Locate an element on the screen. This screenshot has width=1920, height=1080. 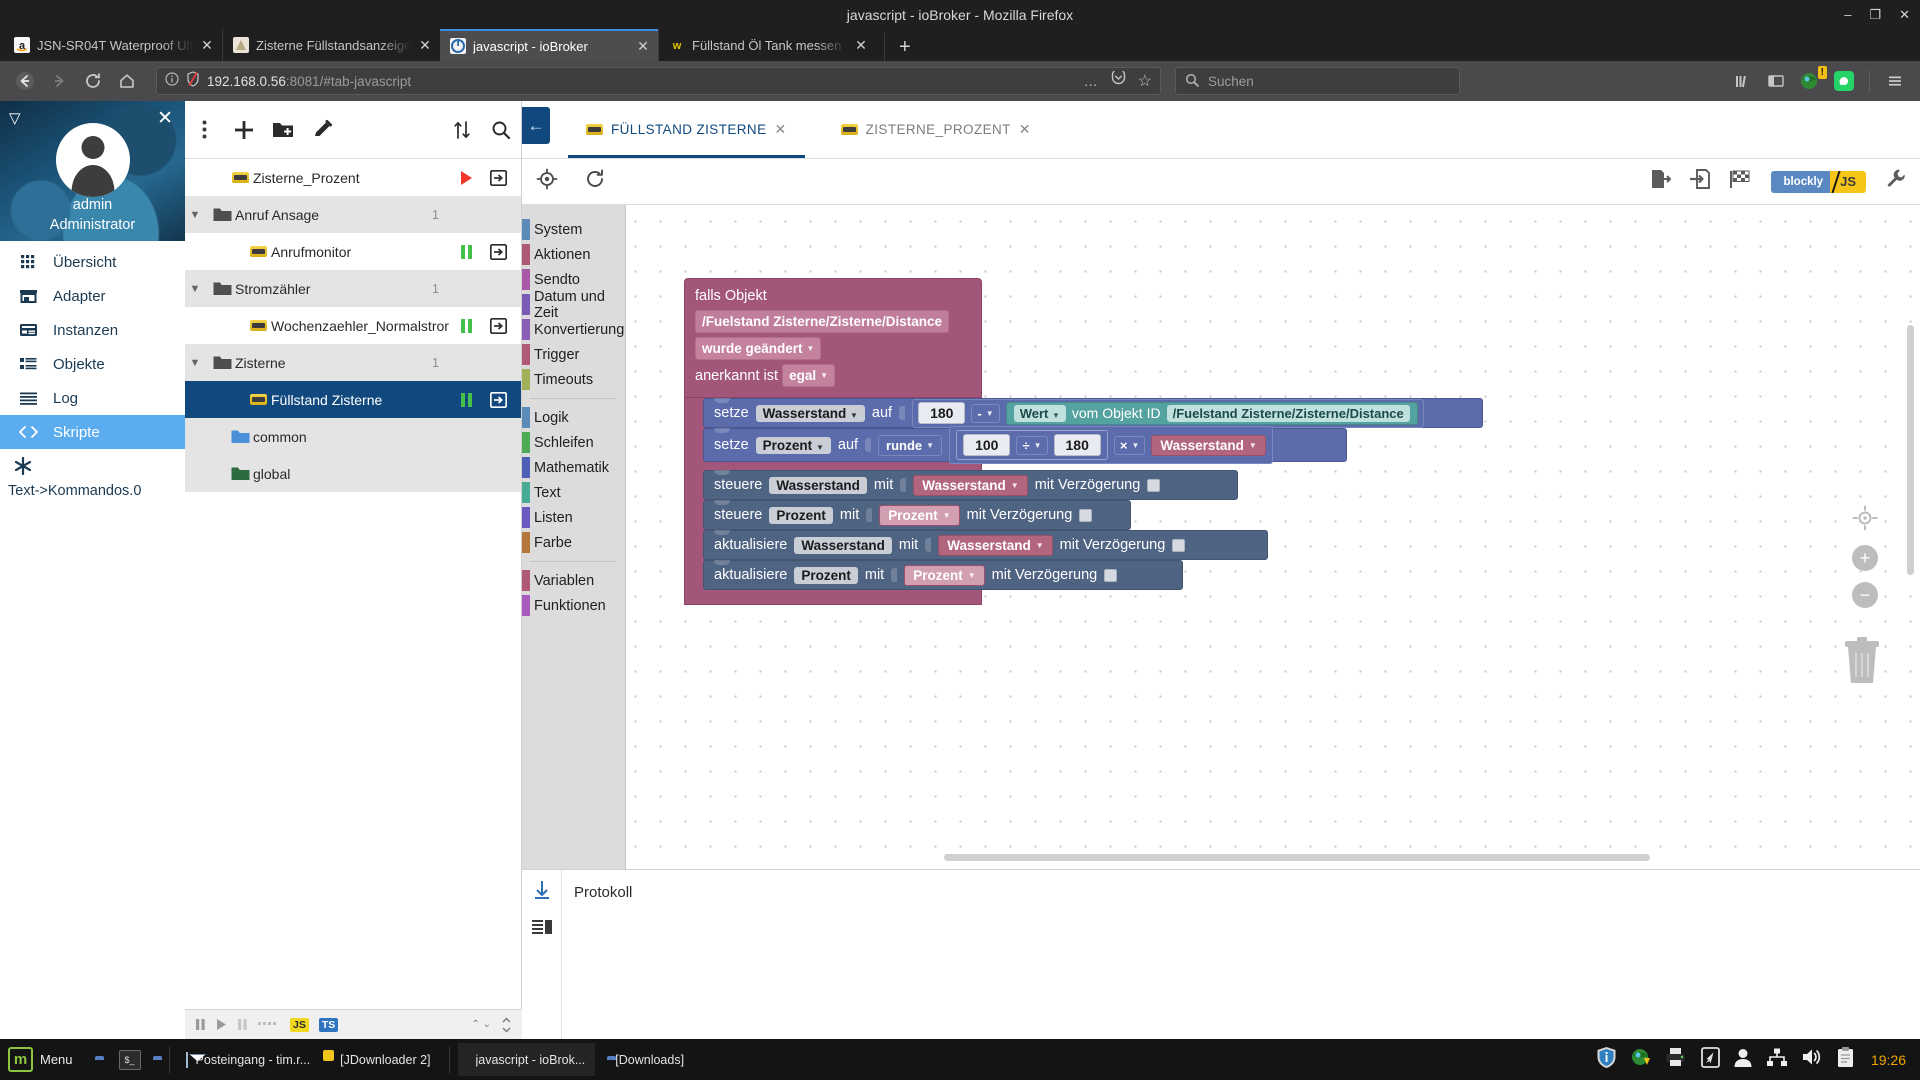
tree-row-folder: common is located at coordinates (353, 436).